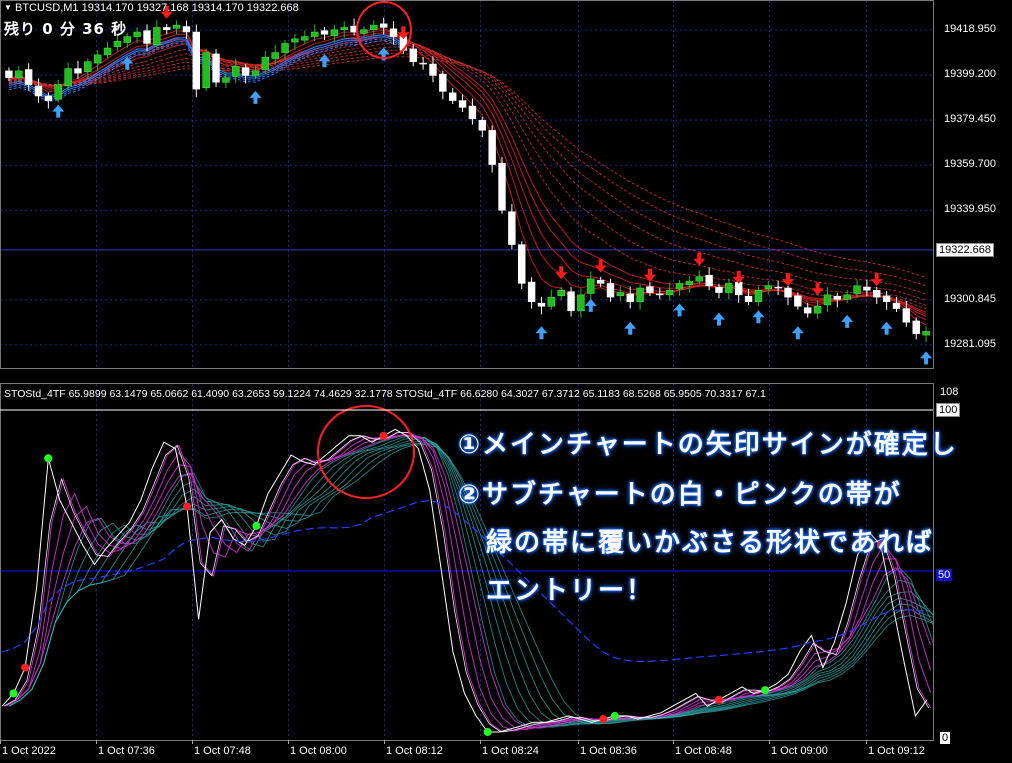 The width and height of the screenshot is (1012, 763). What do you see at coordinates (948, 410) in the screenshot?
I see `sub-scale-100-tag: 100` at bounding box center [948, 410].